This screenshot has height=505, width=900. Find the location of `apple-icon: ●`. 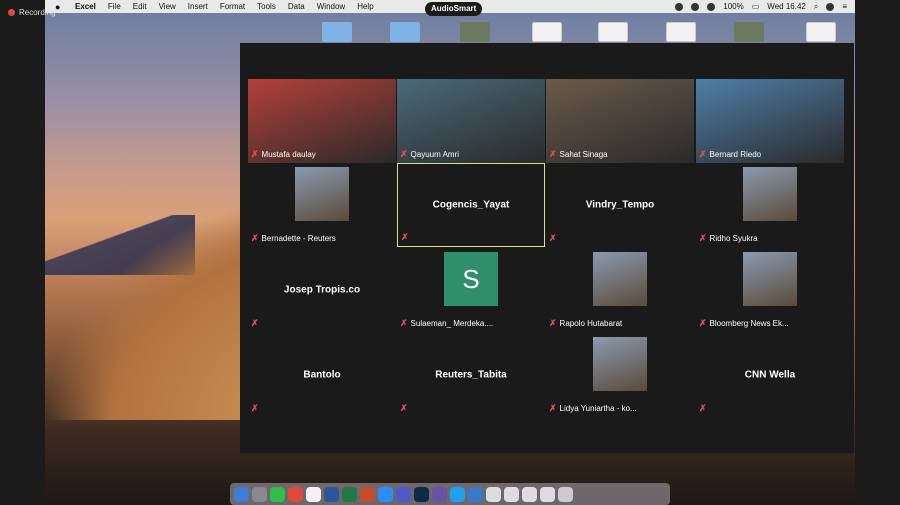

apple-icon: ● is located at coordinates (60, 7).